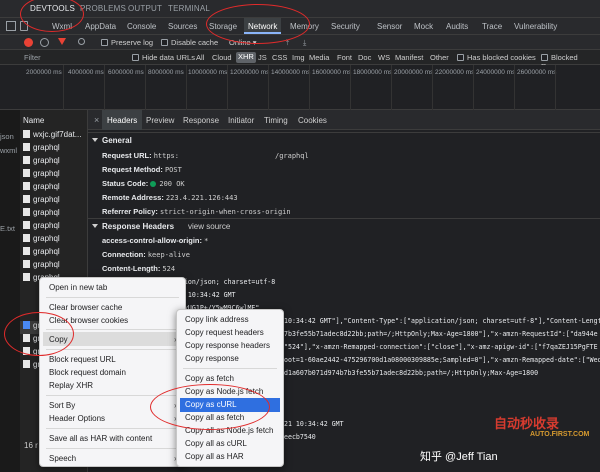  I want to click on menu-copy-all-as-har: Copy all as HAR, so click(214, 456).